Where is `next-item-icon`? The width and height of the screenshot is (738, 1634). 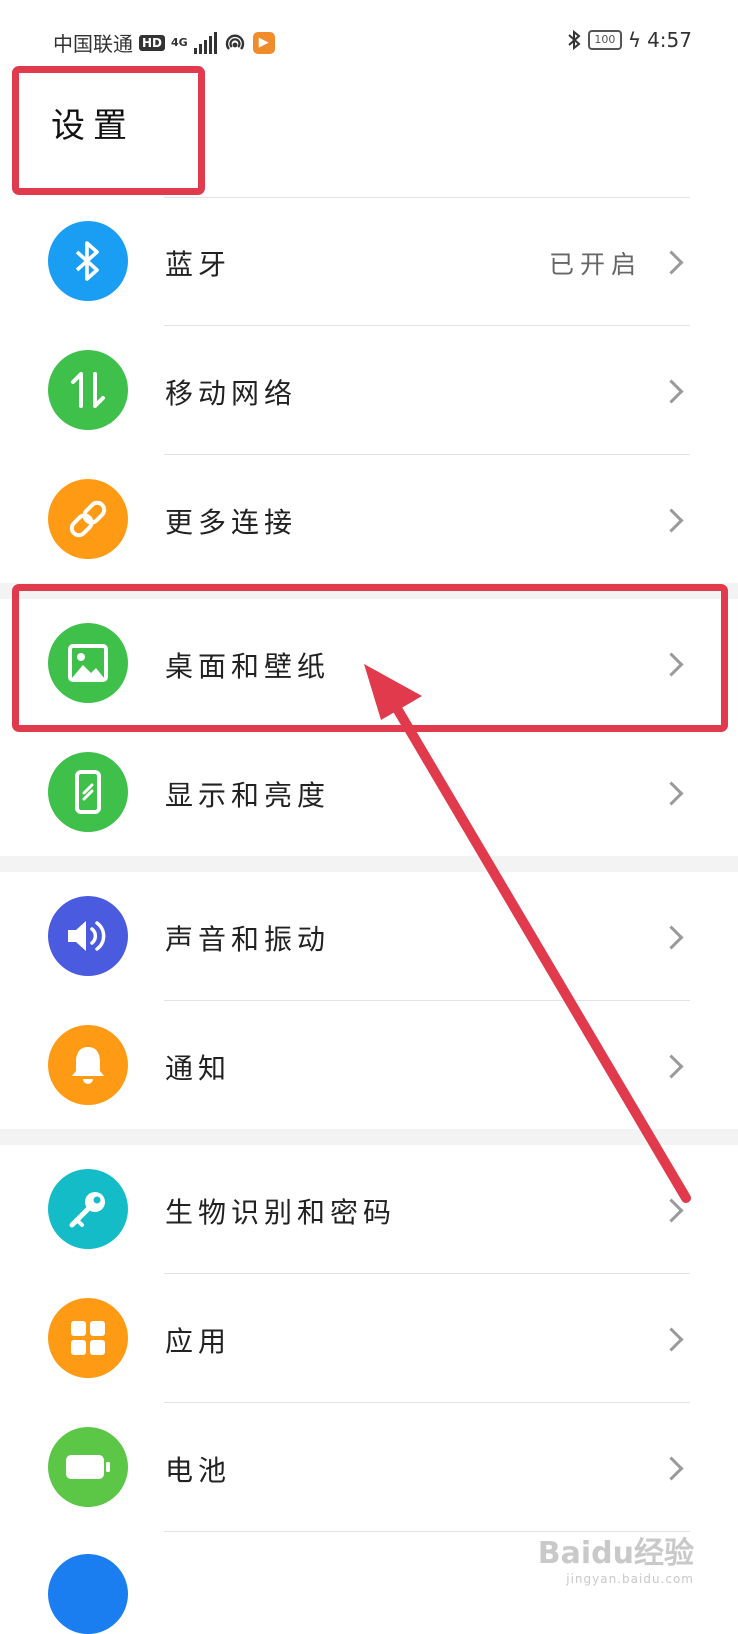 next-item-icon is located at coordinates (88, 1594).